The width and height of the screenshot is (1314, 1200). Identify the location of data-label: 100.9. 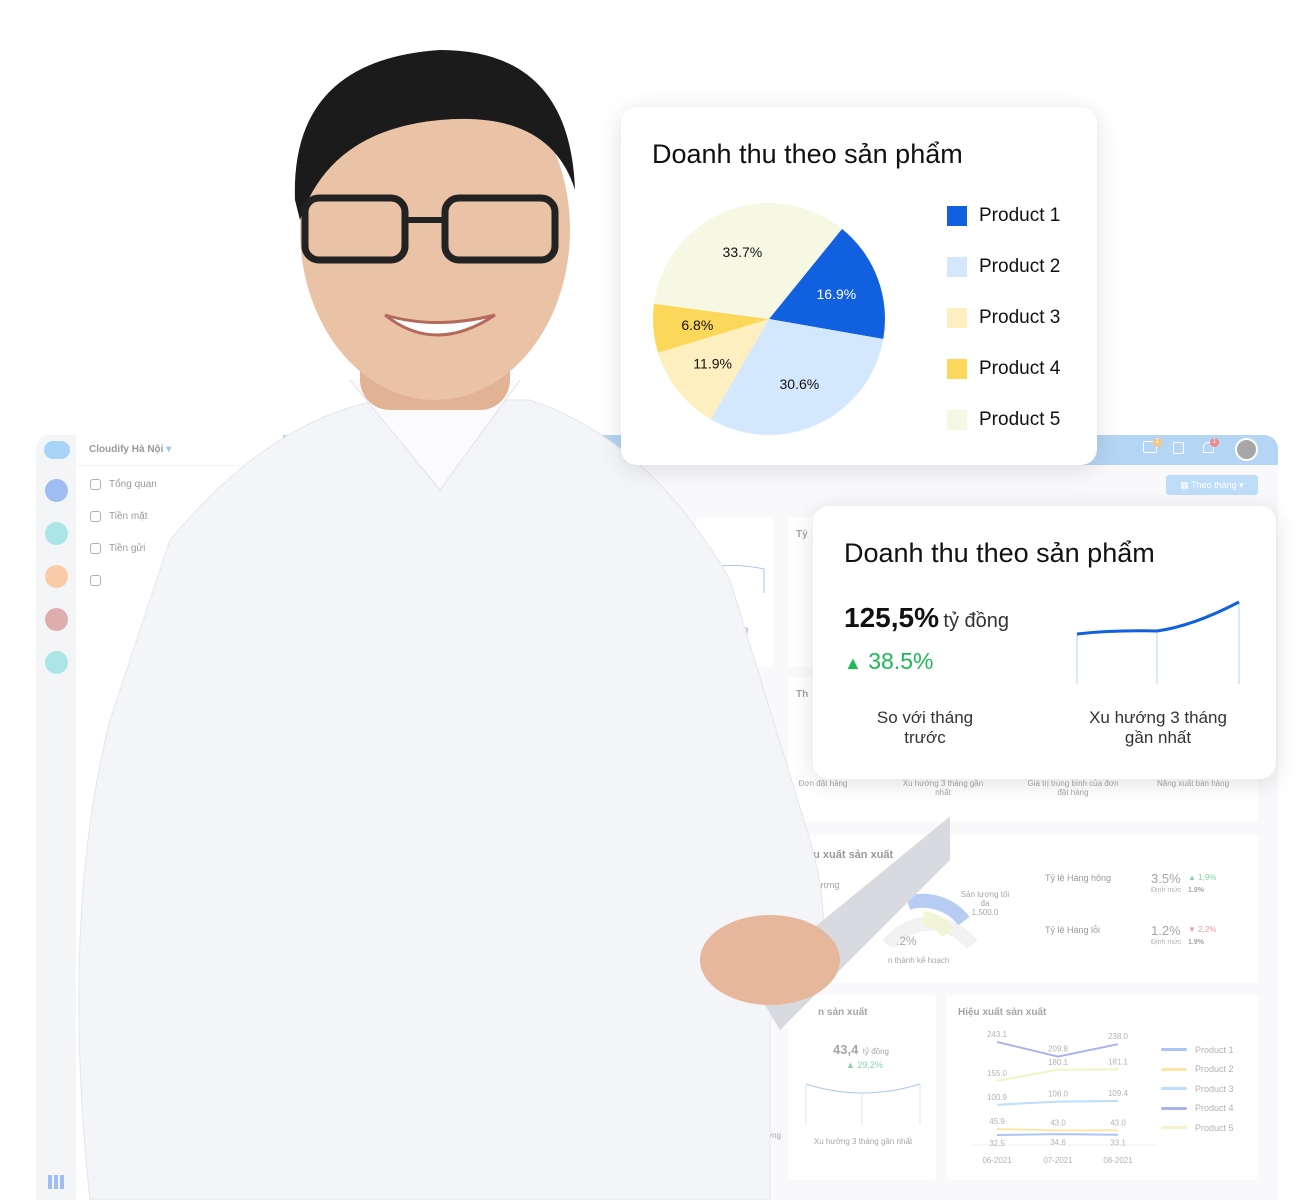
(997, 1097).